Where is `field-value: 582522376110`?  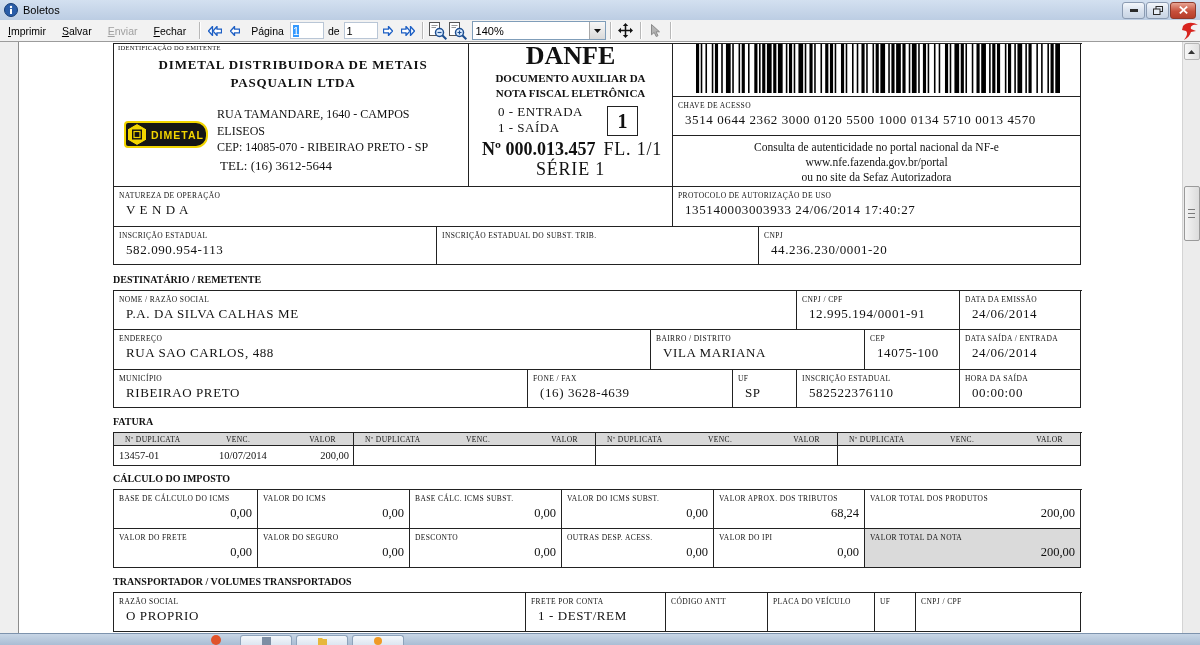 field-value: 582522376110 is located at coordinates (851, 393).